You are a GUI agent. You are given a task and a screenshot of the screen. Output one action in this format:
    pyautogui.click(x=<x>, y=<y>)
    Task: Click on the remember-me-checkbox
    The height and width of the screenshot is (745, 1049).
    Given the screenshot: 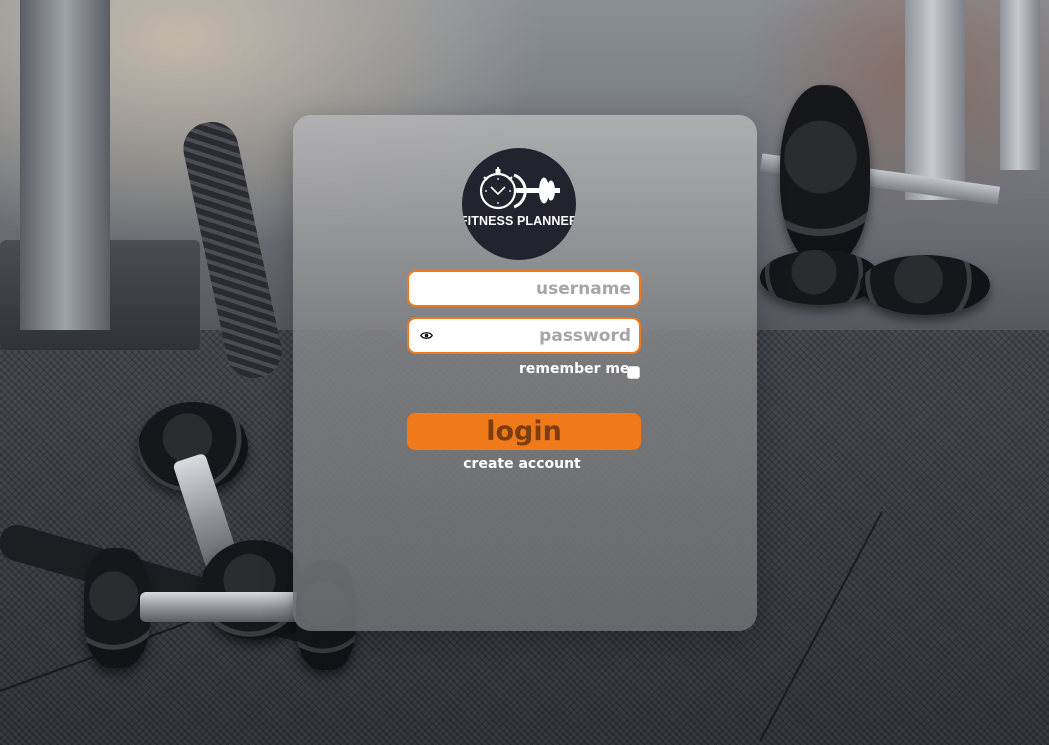 What is the action you would take?
    pyautogui.click(x=633, y=372)
    